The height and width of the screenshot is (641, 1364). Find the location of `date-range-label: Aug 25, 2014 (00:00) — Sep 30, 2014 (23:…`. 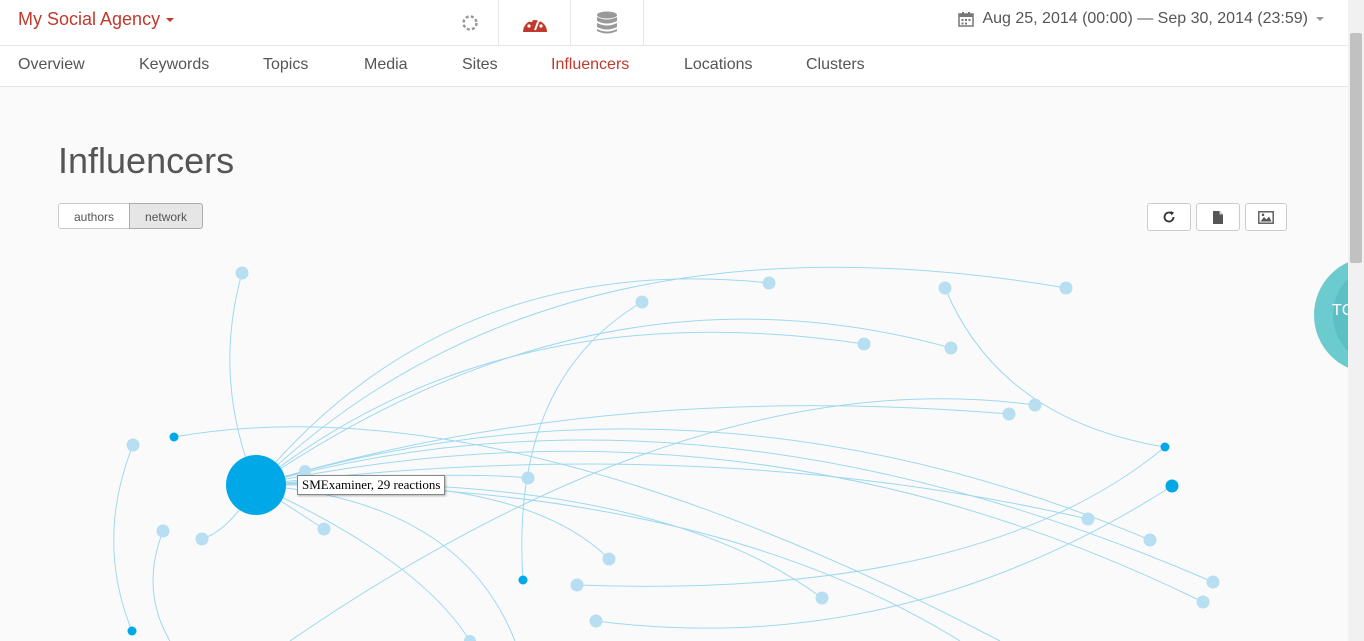

date-range-label: Aug 25, 2014 (00:00) — Sep 30, 2014 (23:… is located at coordinates (1145, 18).